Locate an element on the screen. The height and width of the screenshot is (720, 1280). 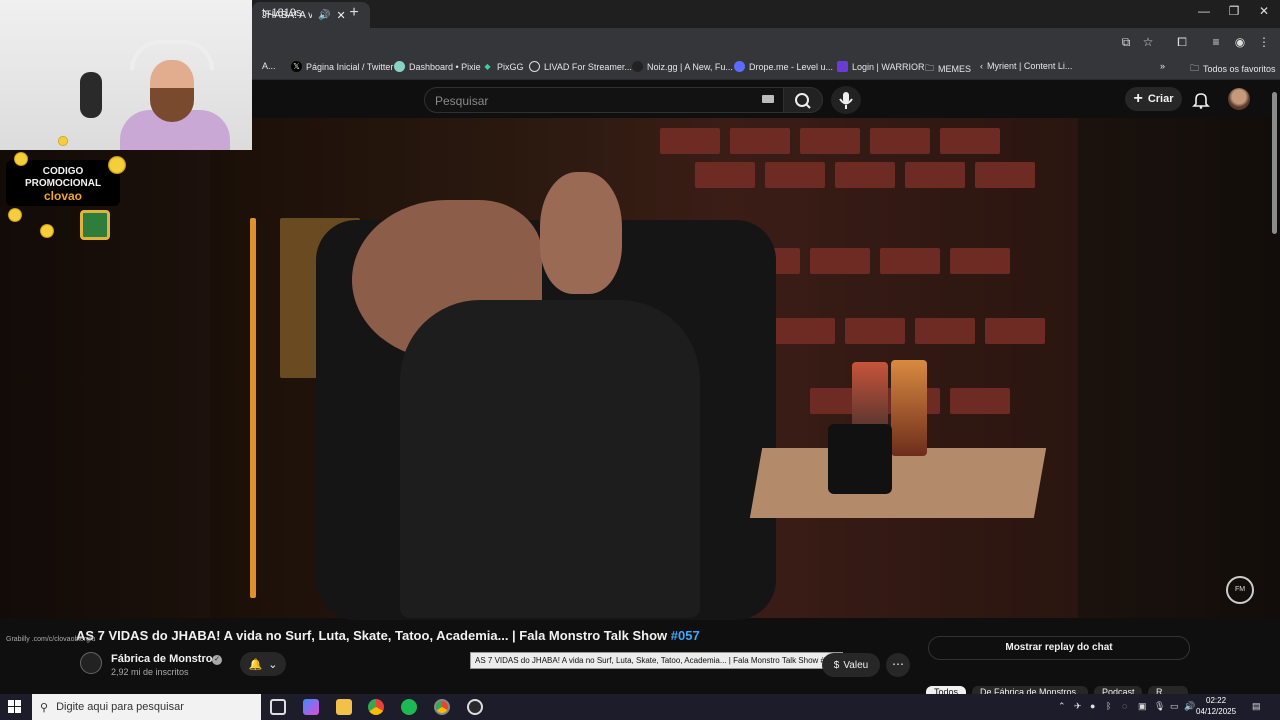
hashtag-link: #057 is located at coordinates (685, 635).